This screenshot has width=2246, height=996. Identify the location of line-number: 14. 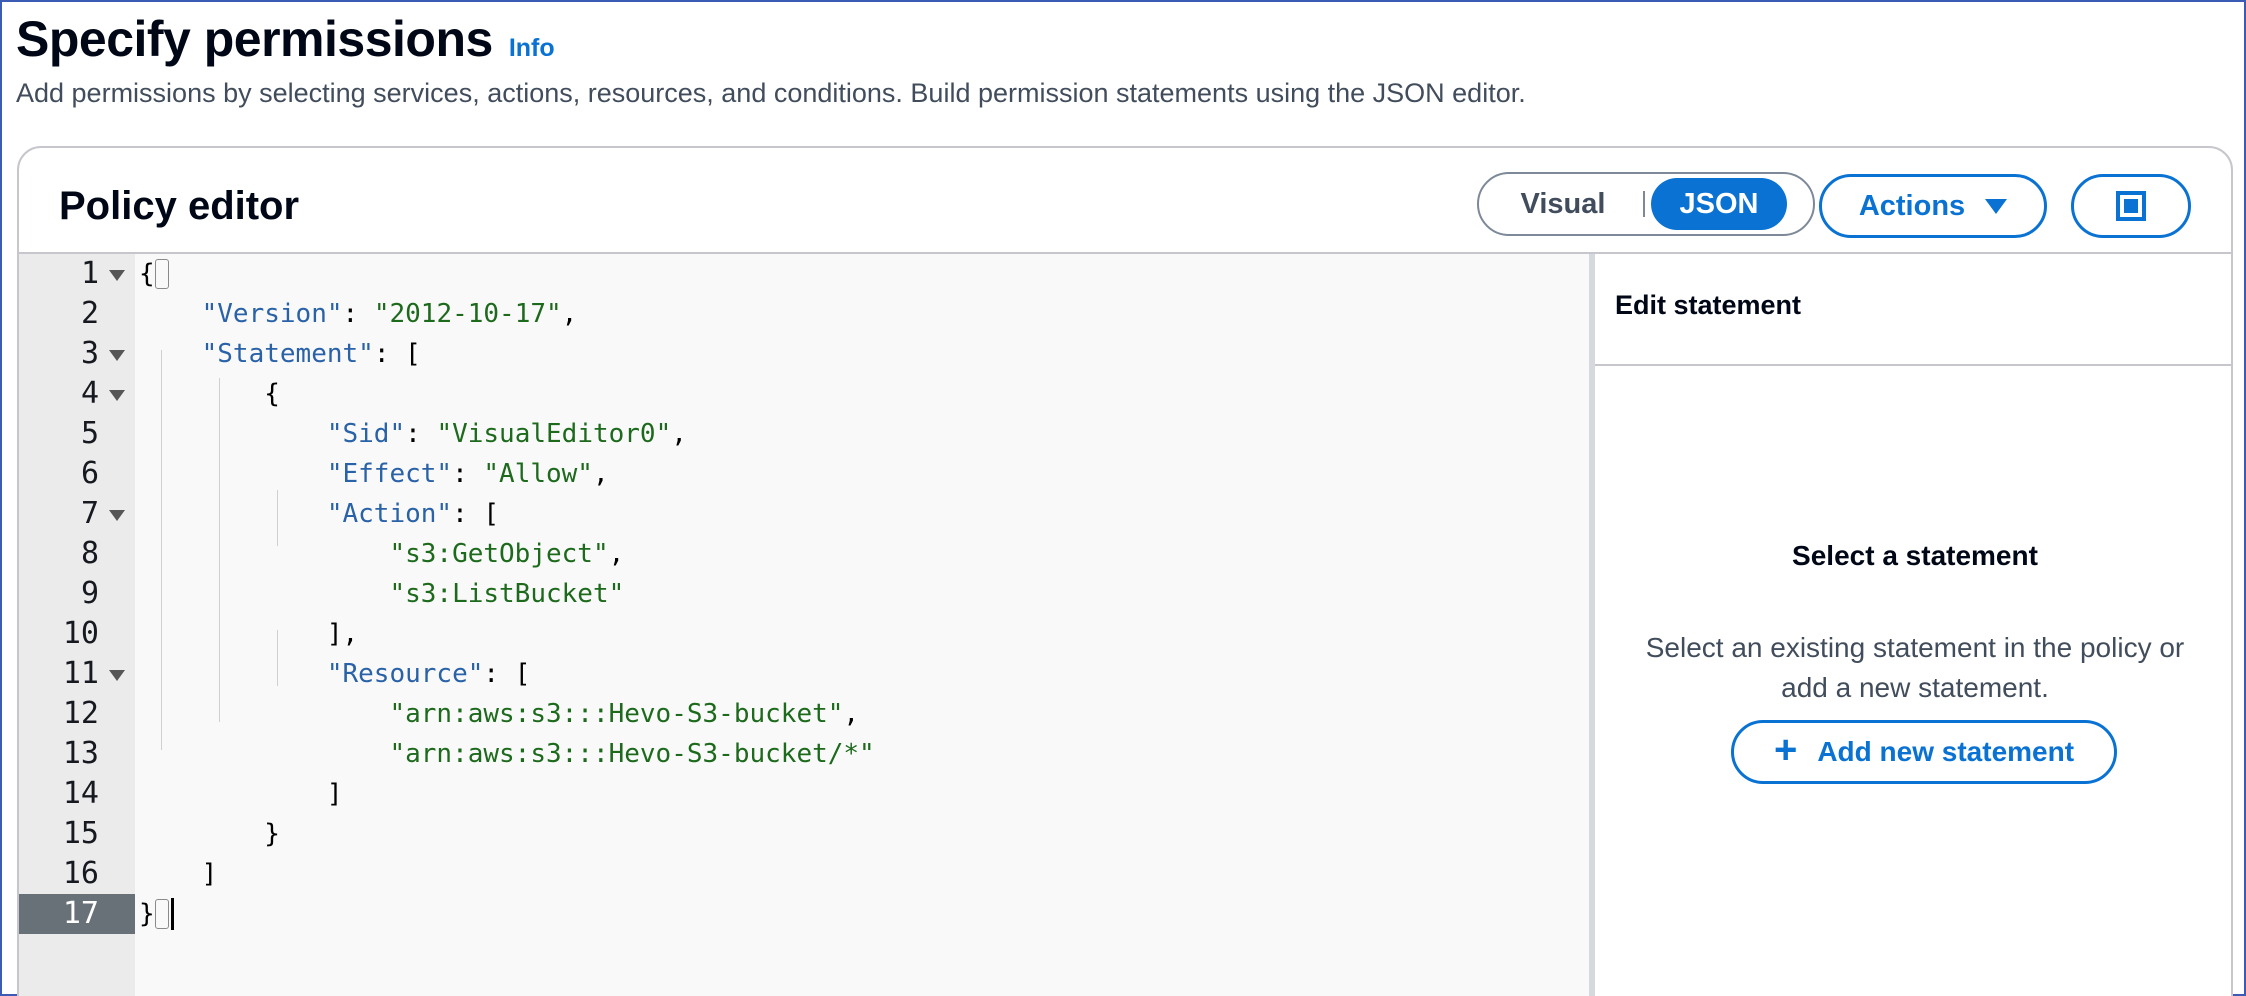
(77, 794).